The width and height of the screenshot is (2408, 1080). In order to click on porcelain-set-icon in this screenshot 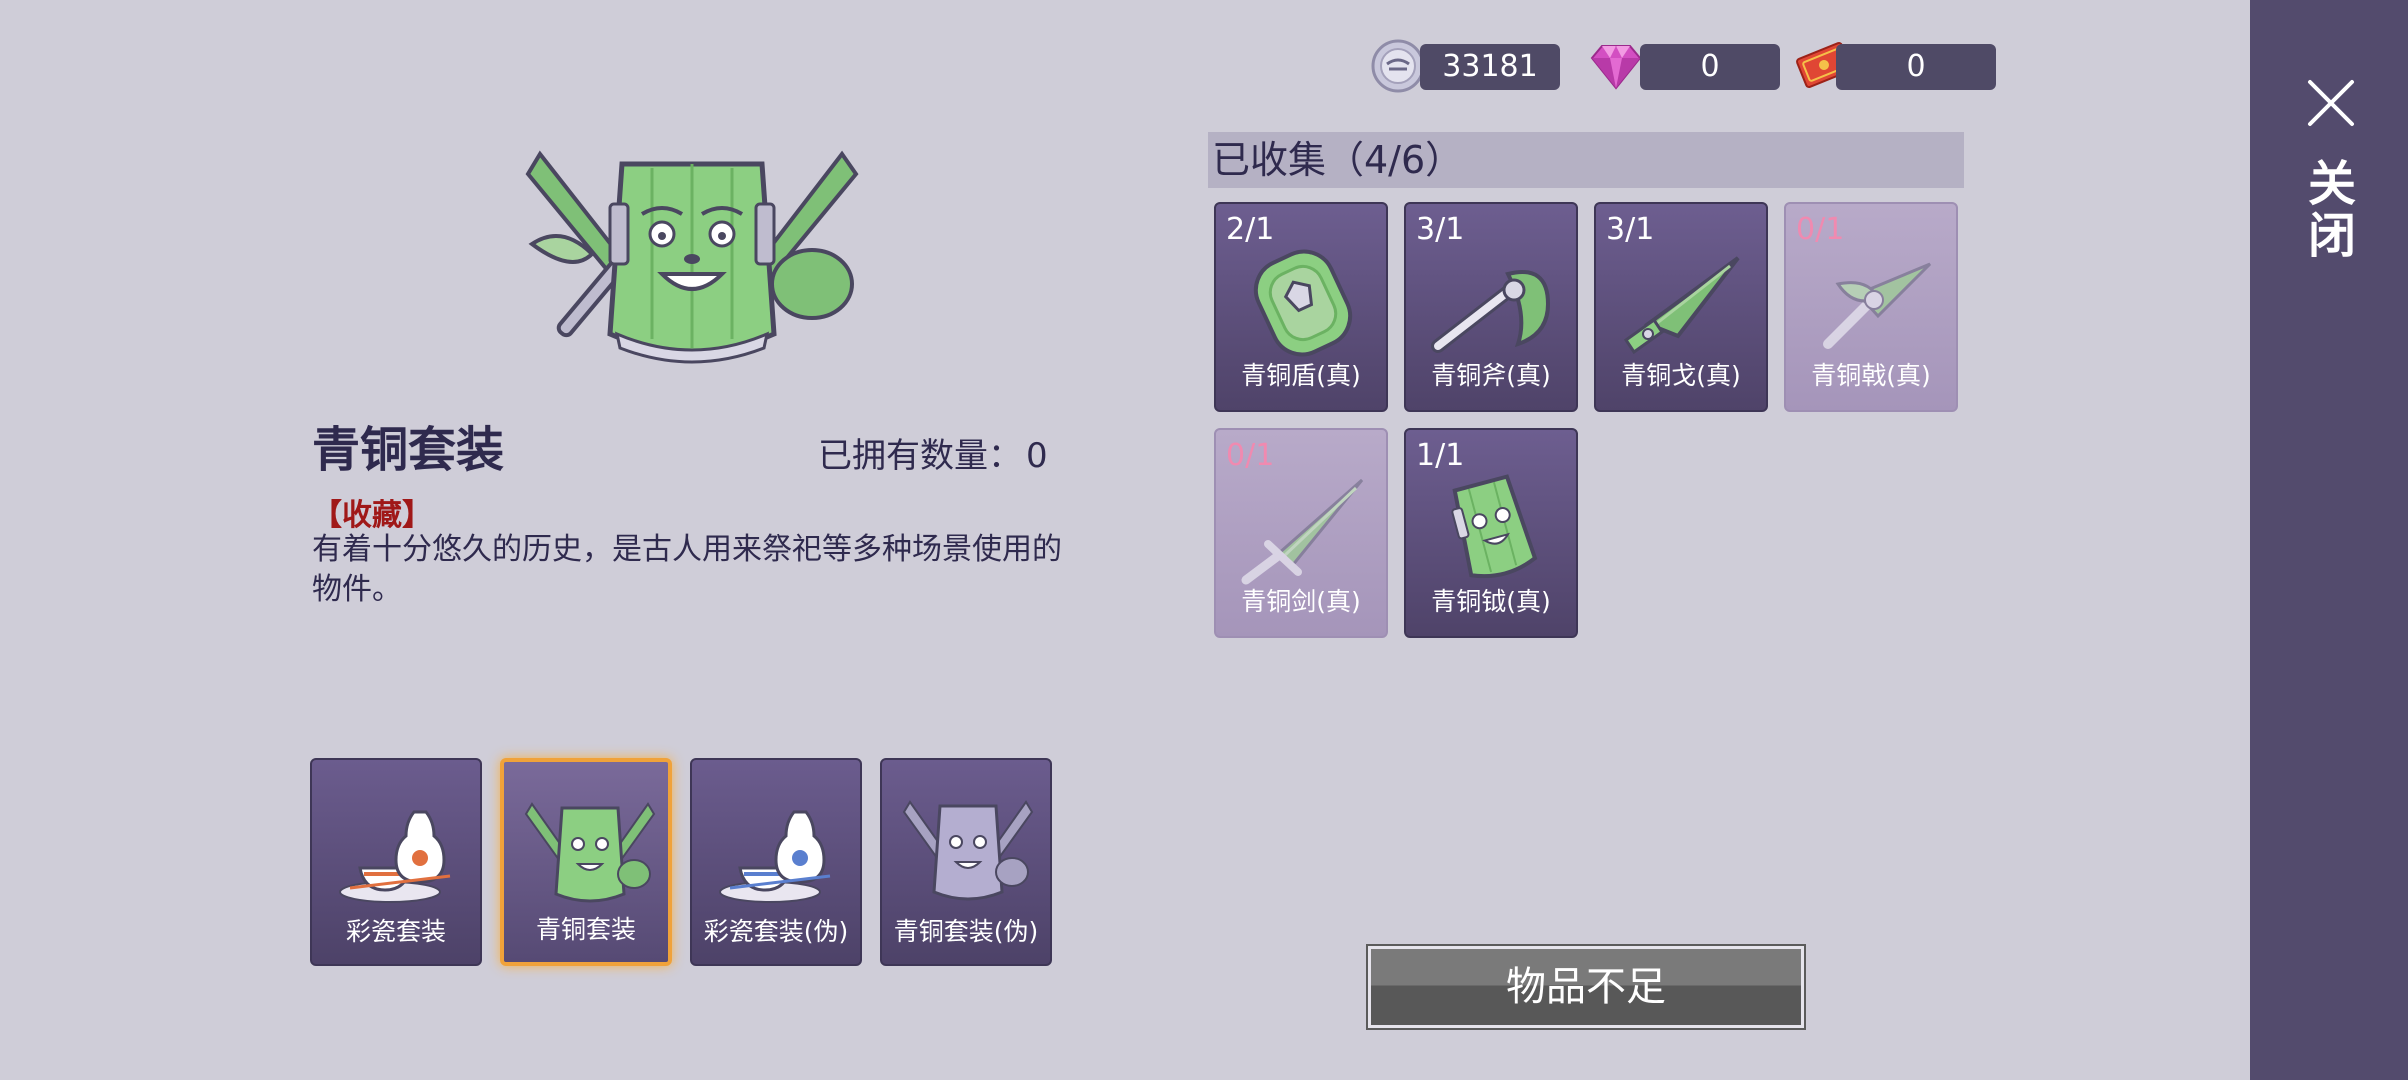, I will do `click(395, 856)`.